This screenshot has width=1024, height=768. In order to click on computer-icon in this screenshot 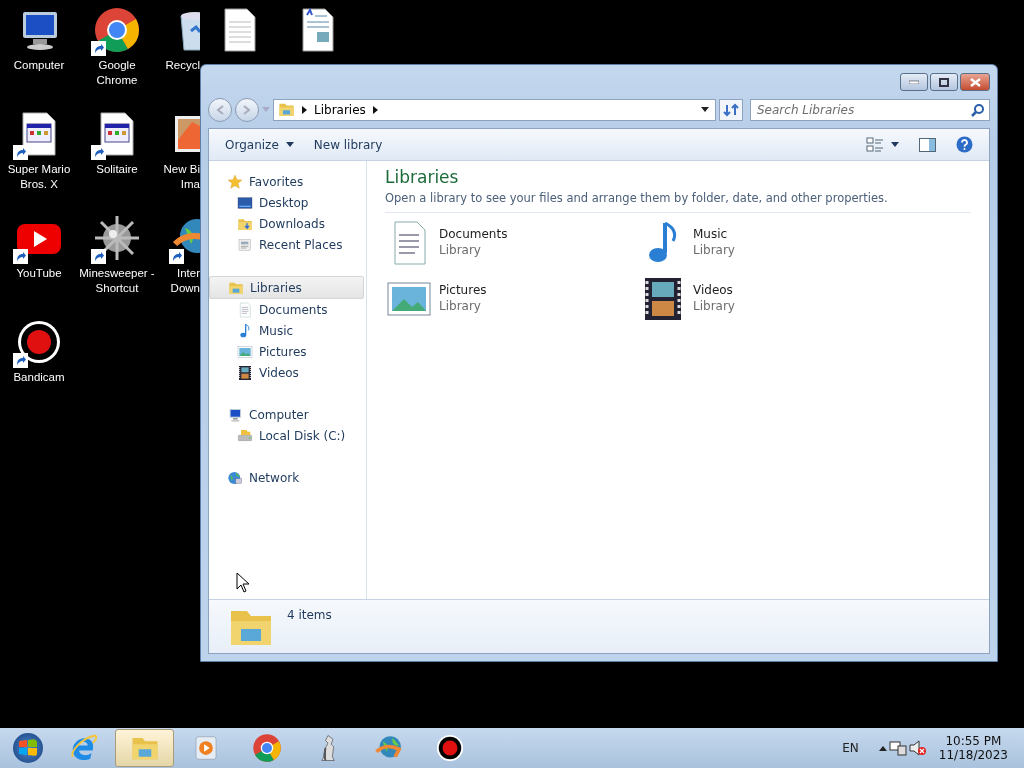, I will do `click(235, 414)`.